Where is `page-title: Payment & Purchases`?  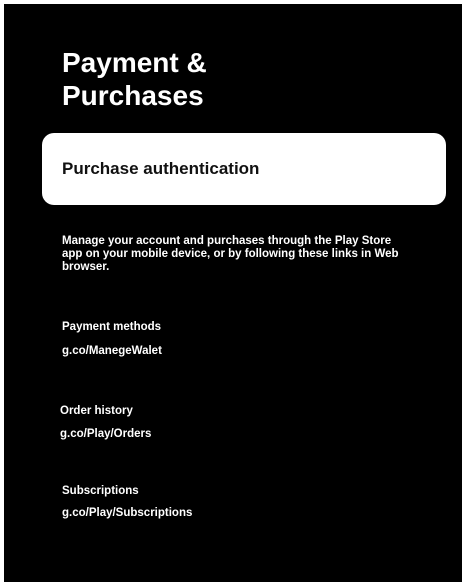
page-title: Payment & Purchases is located at coordinates (232, 79).